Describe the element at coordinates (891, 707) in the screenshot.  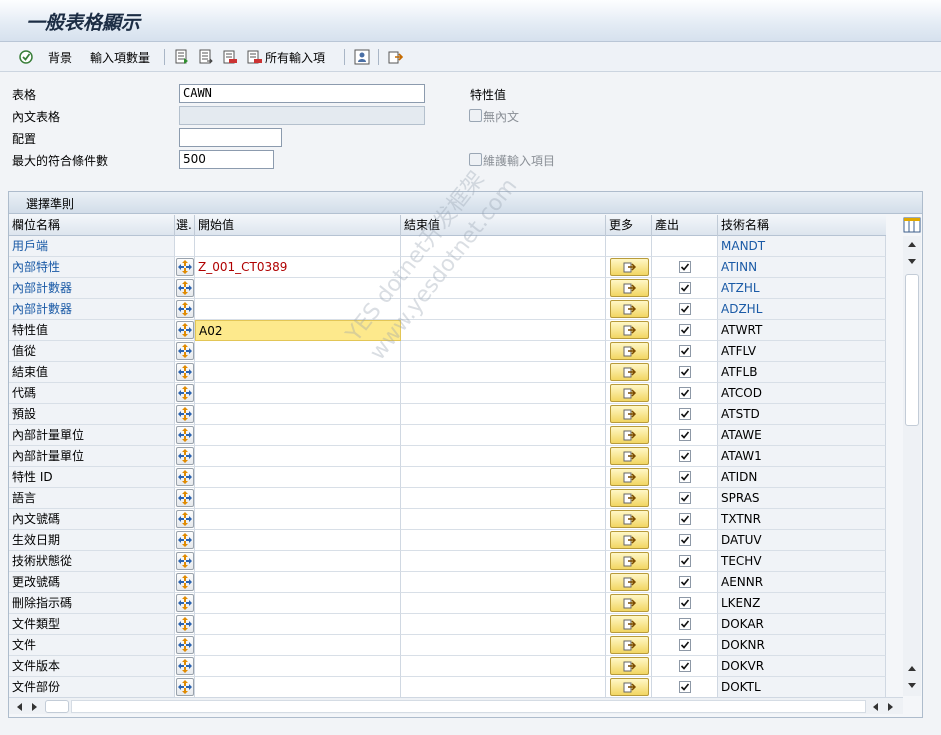
I see `scroll-right-icon` at that location.